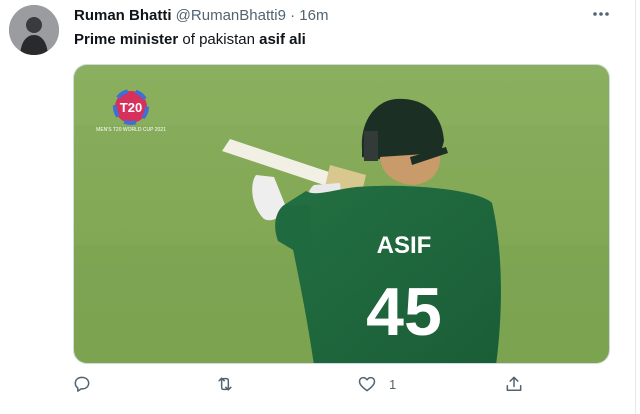 The height and width of the screenshot is (414, 640). Describe the element at coordinates (34, 30) in the screenshot. I see `avatar` at that location.